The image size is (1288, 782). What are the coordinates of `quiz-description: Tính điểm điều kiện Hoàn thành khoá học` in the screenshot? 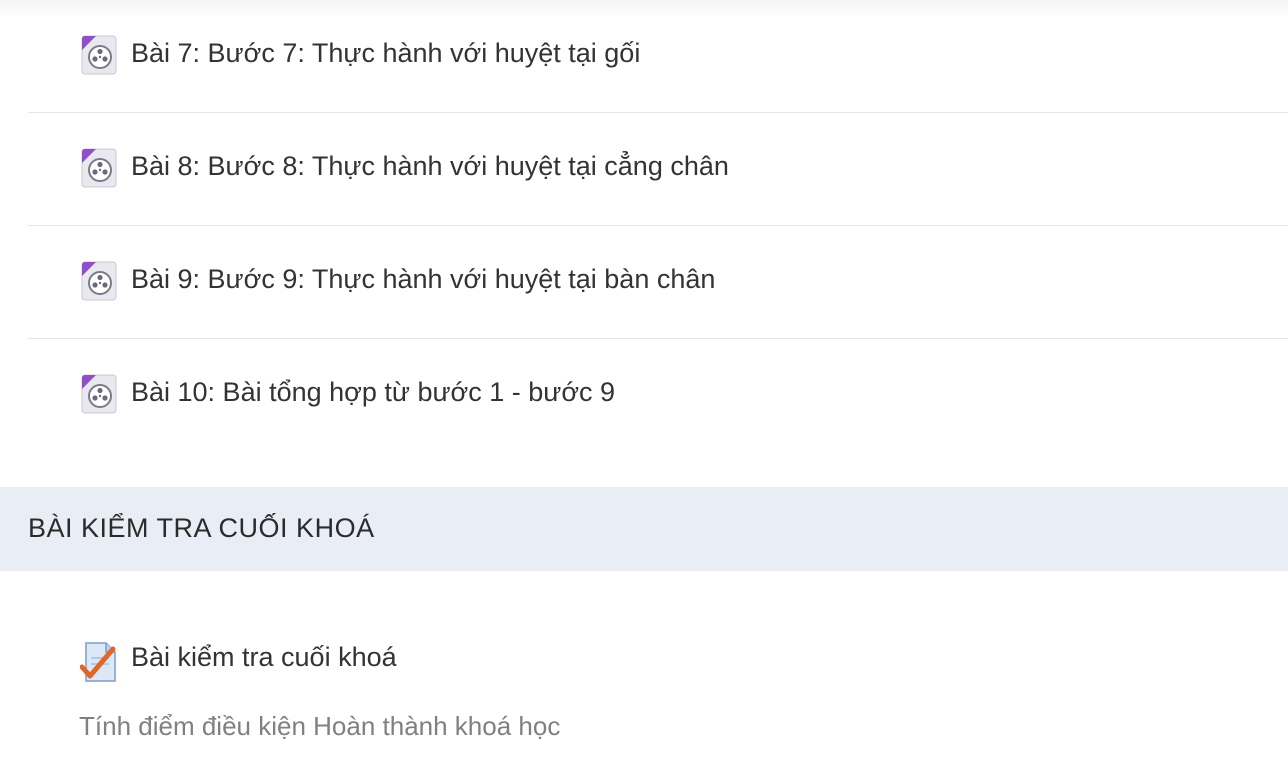 It's located at (320, 726).